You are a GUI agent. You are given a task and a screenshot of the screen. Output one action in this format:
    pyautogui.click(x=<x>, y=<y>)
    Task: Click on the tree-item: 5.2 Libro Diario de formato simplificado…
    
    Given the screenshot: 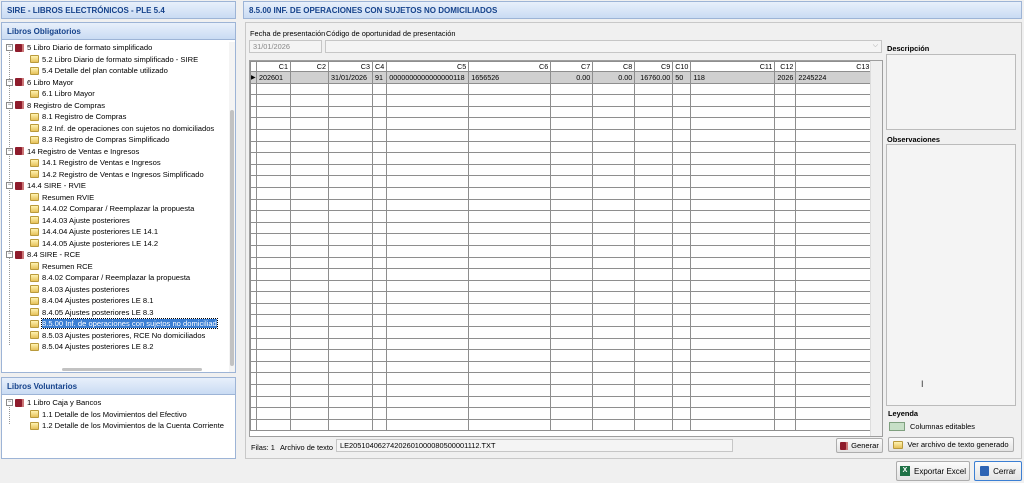 What is the action you would take?
    pyautogui.click(x=114, y=60)
    